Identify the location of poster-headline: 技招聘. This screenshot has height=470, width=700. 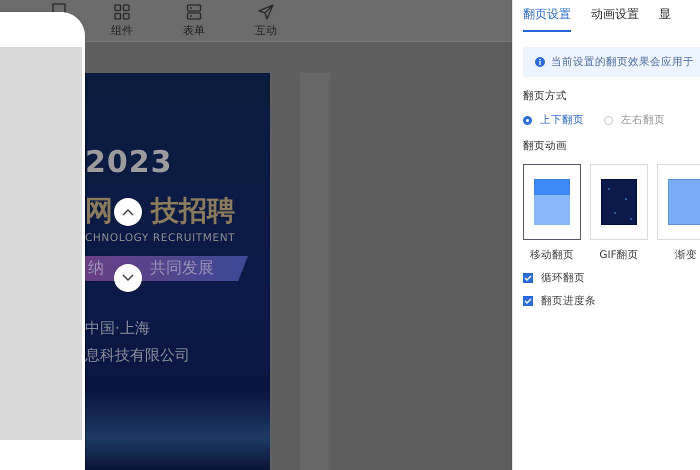
(193, 211).